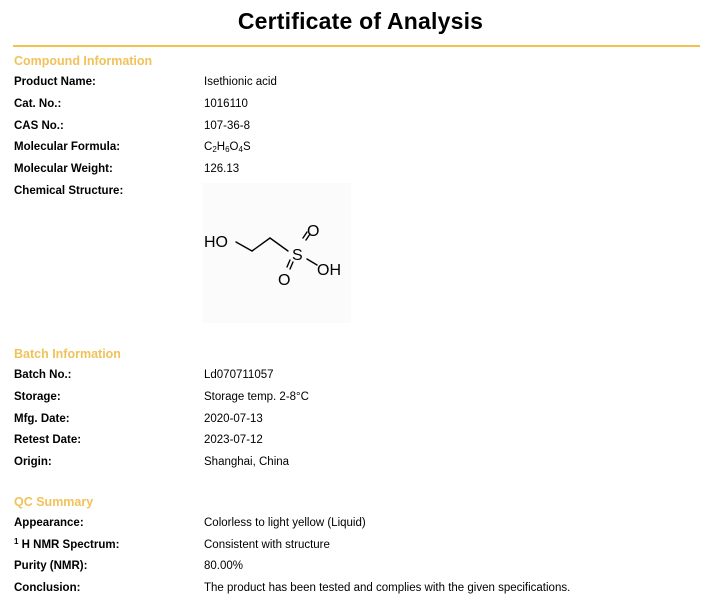  What do you see at coordinates (55, 82) in the screenshot?
I see `product-name-label: Product Name:` at bounding box center [55, 82].